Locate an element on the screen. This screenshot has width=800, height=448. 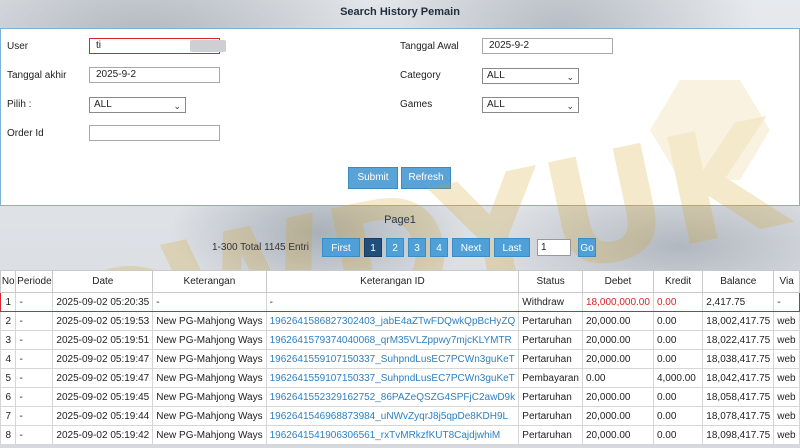
cell-balance: 18,078,417.75 is located at coordinates (738, 416).